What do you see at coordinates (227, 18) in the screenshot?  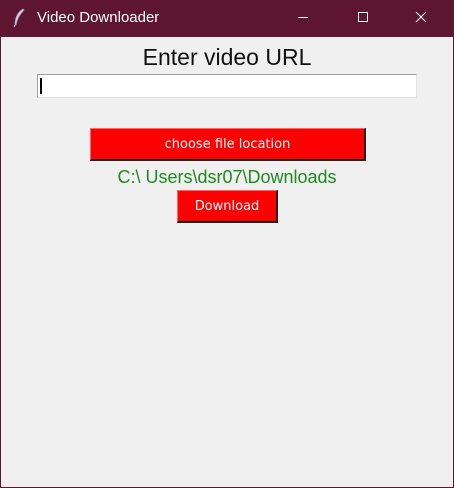 I see `title-bar: Video Downloader` at bounding box center [227, 18].